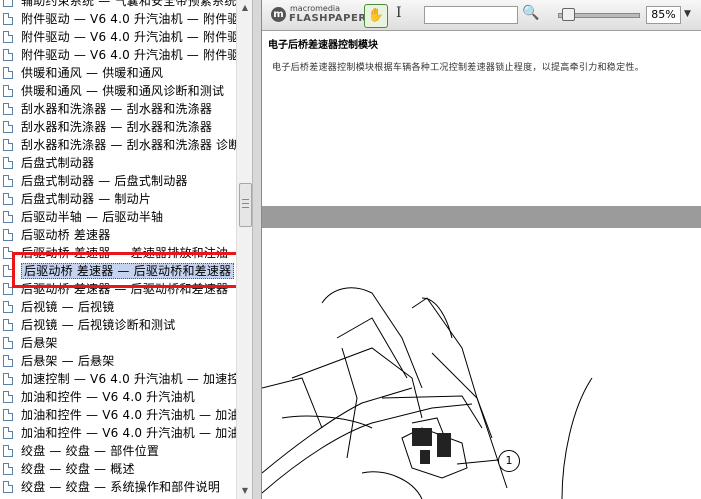 The height and width of the screenshot is (499, 701). What do you see at coordinates (123, 91) in the screenshot?
I see `toc-item-label: 供暖和通风 — 供暖和通风诊断和测试` at bounding box center [123, 91].